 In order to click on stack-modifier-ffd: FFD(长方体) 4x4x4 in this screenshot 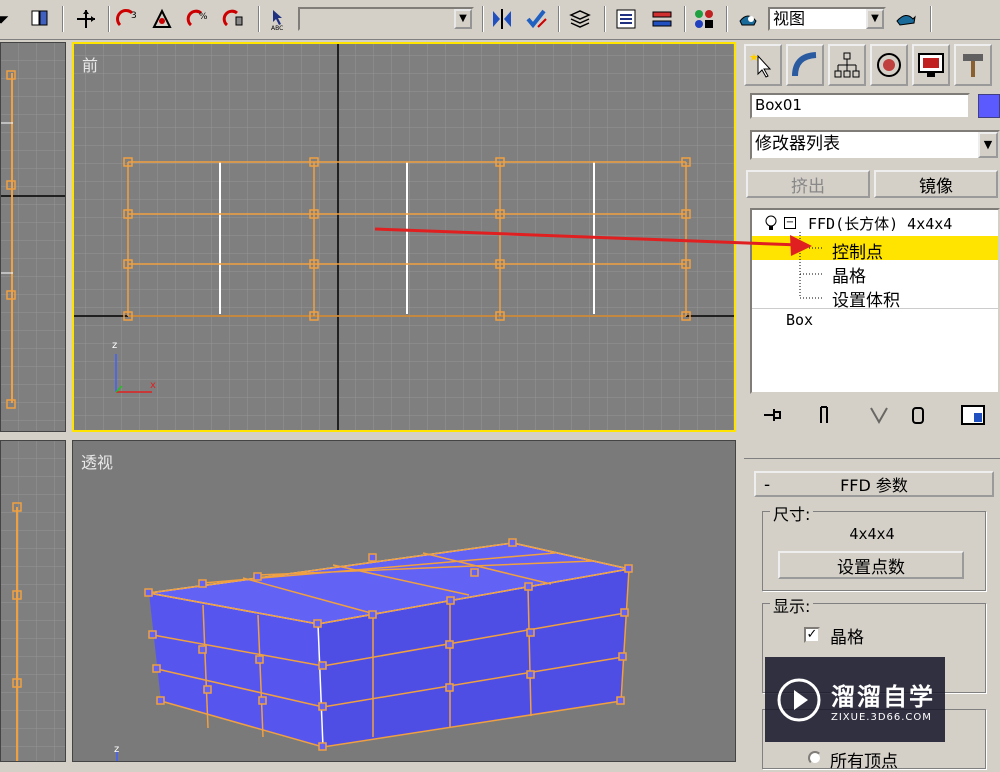, I will do `click(880, 223)`.